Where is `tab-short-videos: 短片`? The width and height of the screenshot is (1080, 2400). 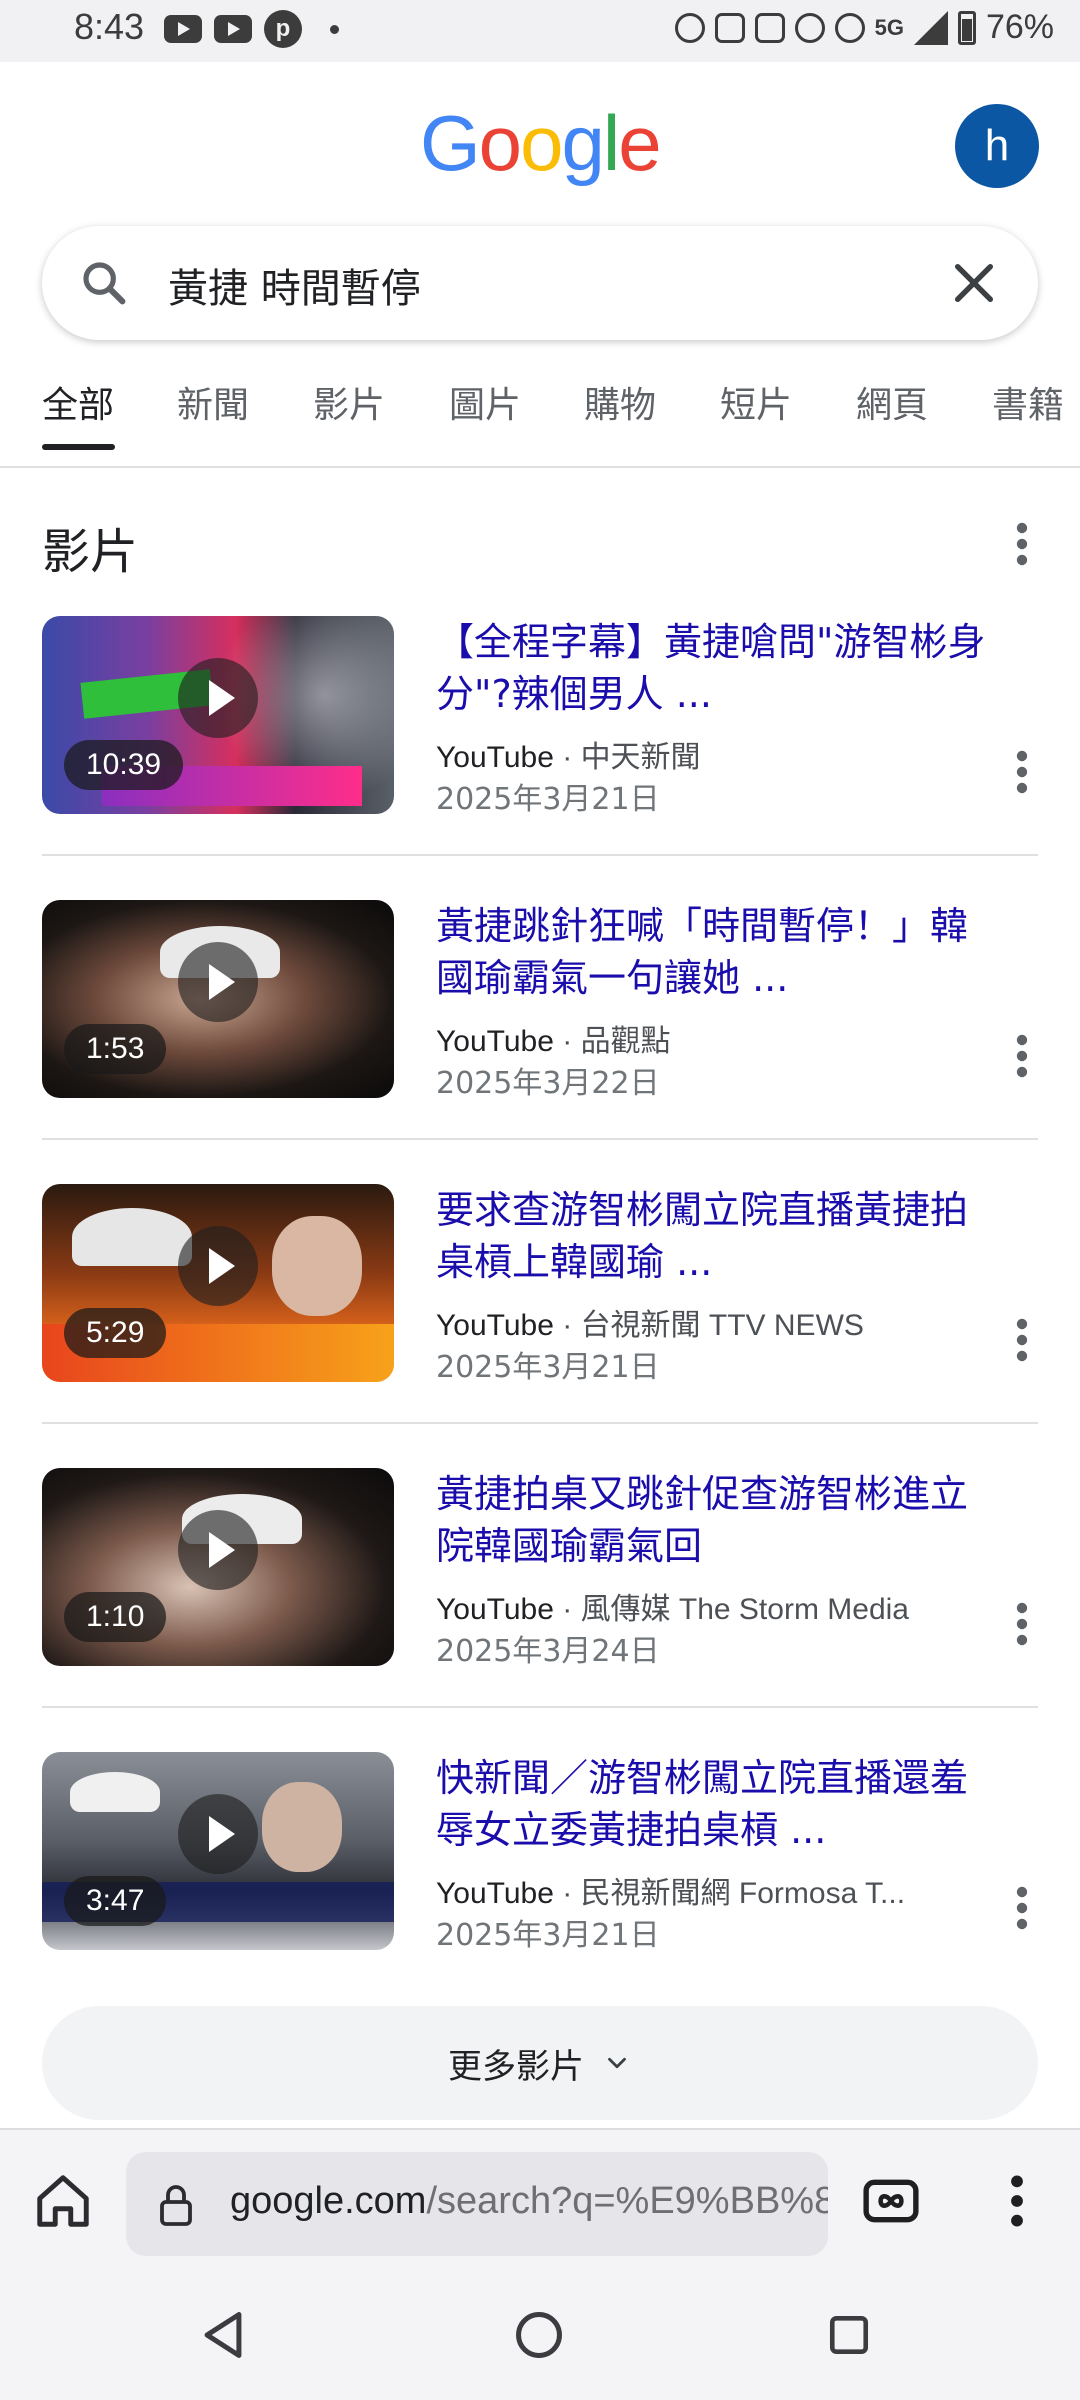 tab-short-videos: 短片 is located at coordinates (756, 402).